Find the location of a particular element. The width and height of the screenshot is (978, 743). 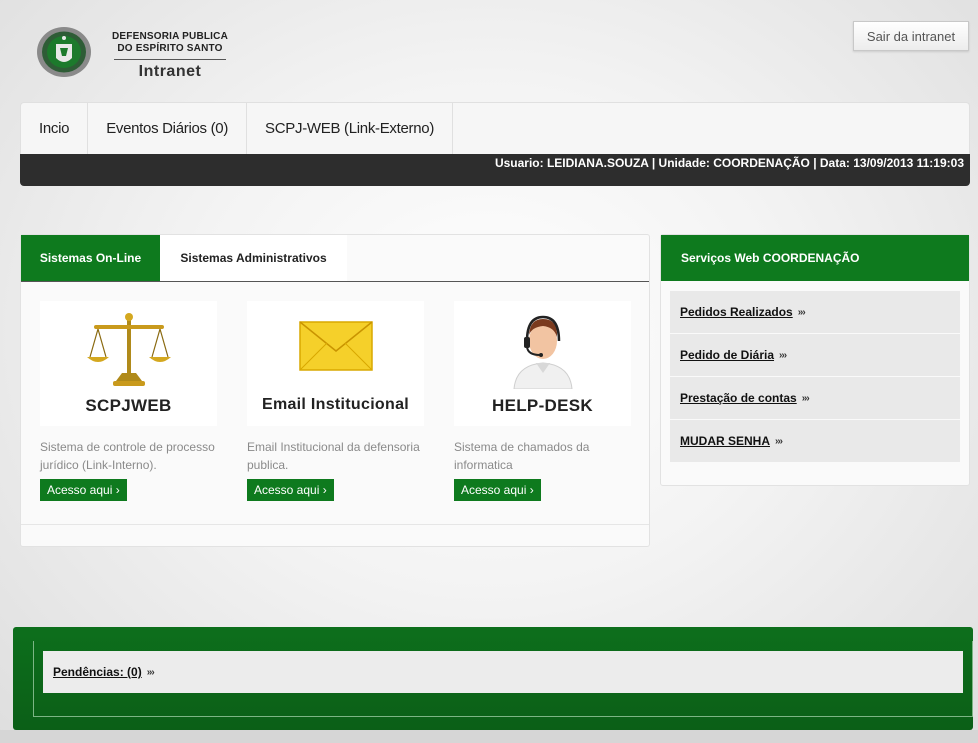

footer-panel: Pendências: (0) ››› is located at coordinates (493, 678).